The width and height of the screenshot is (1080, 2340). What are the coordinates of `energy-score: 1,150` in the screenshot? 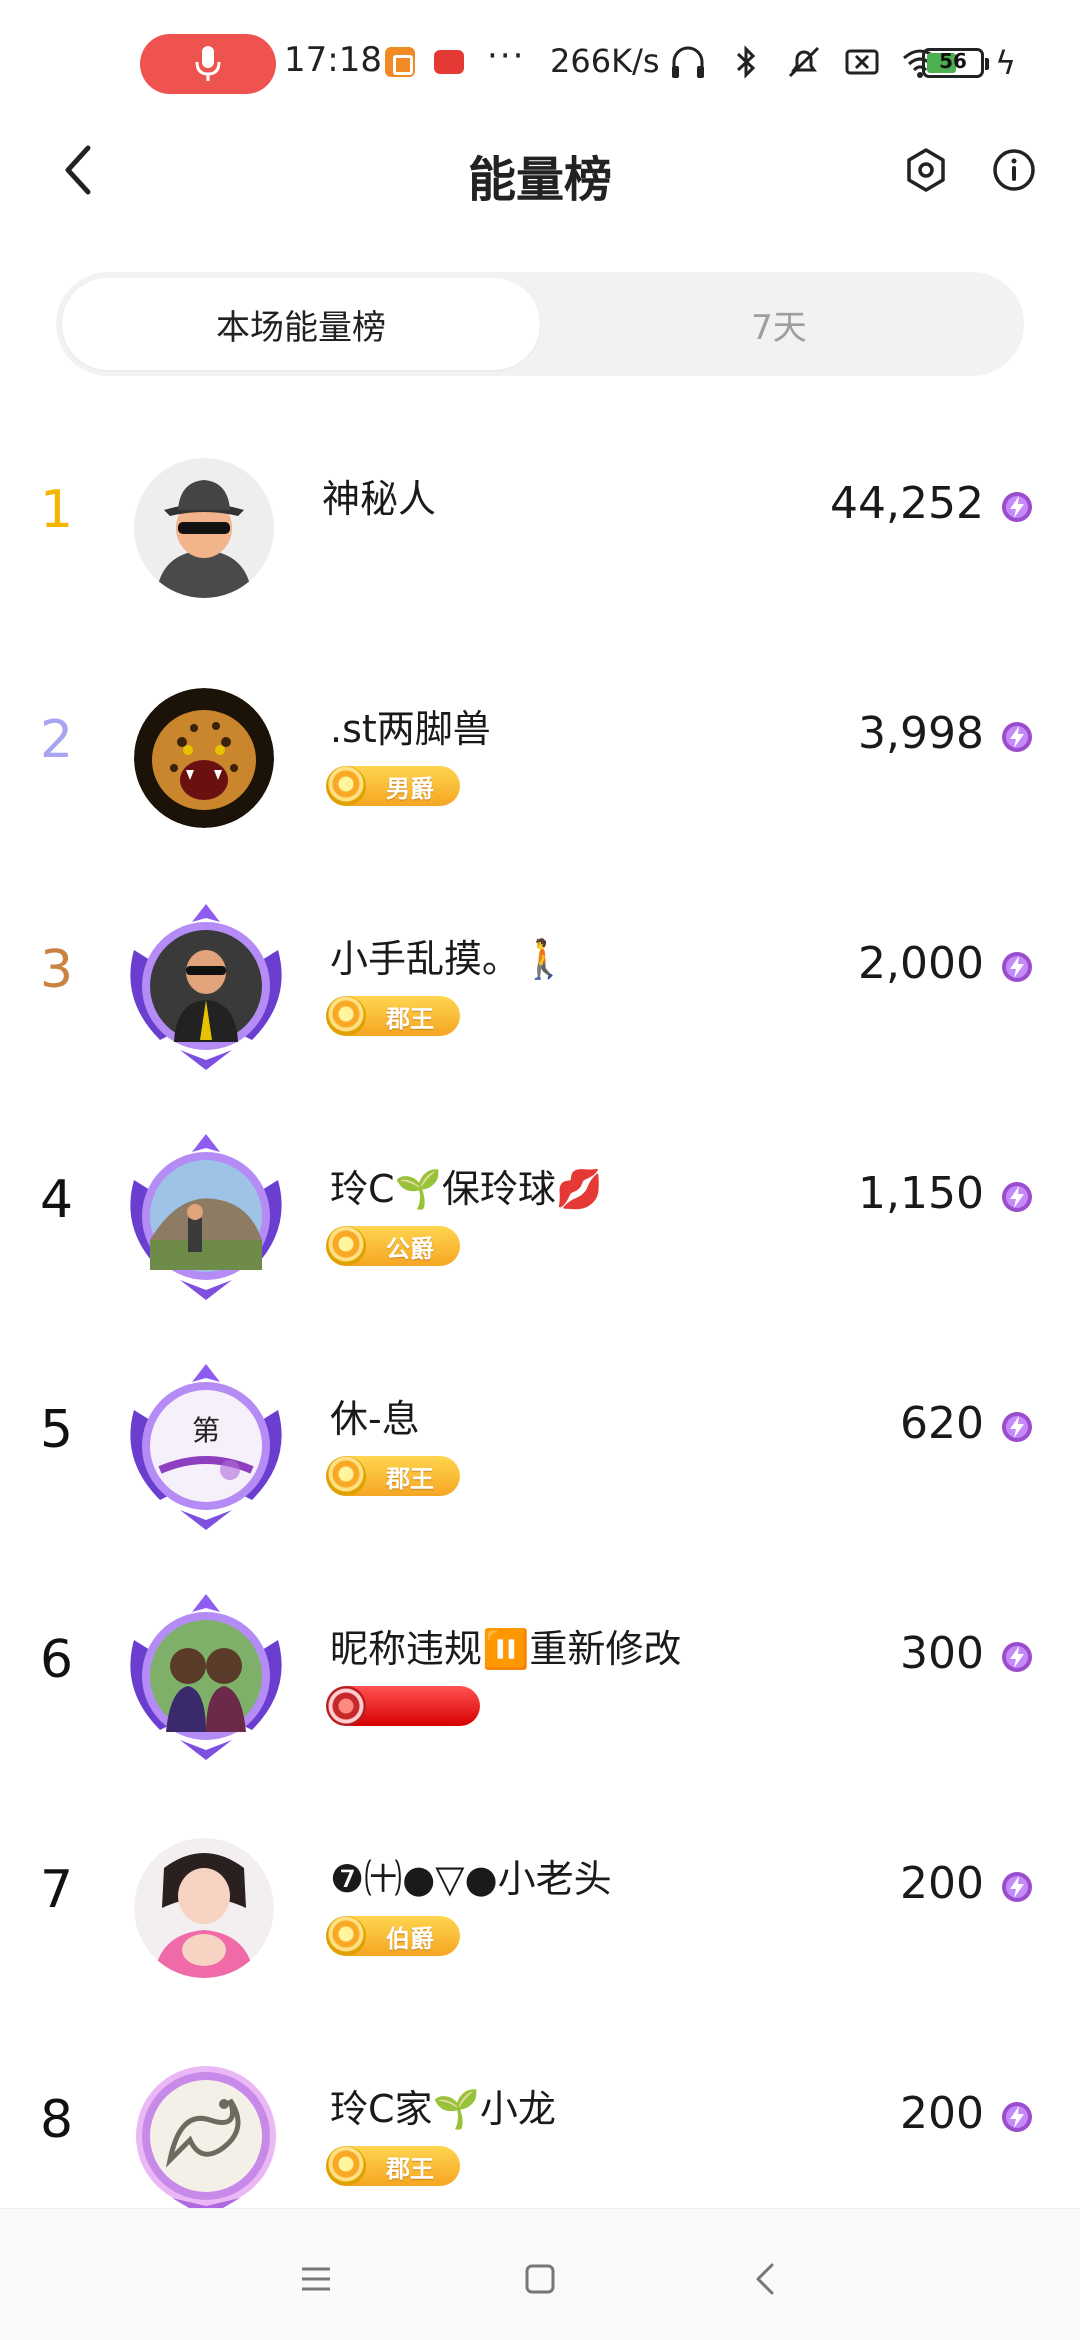 It's located at (921, 1193).